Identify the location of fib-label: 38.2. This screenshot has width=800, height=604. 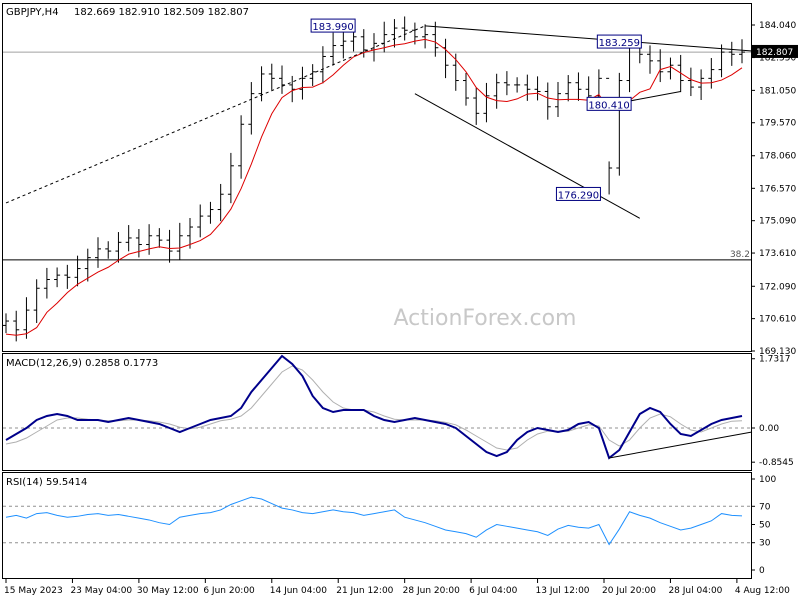
(740, 255).